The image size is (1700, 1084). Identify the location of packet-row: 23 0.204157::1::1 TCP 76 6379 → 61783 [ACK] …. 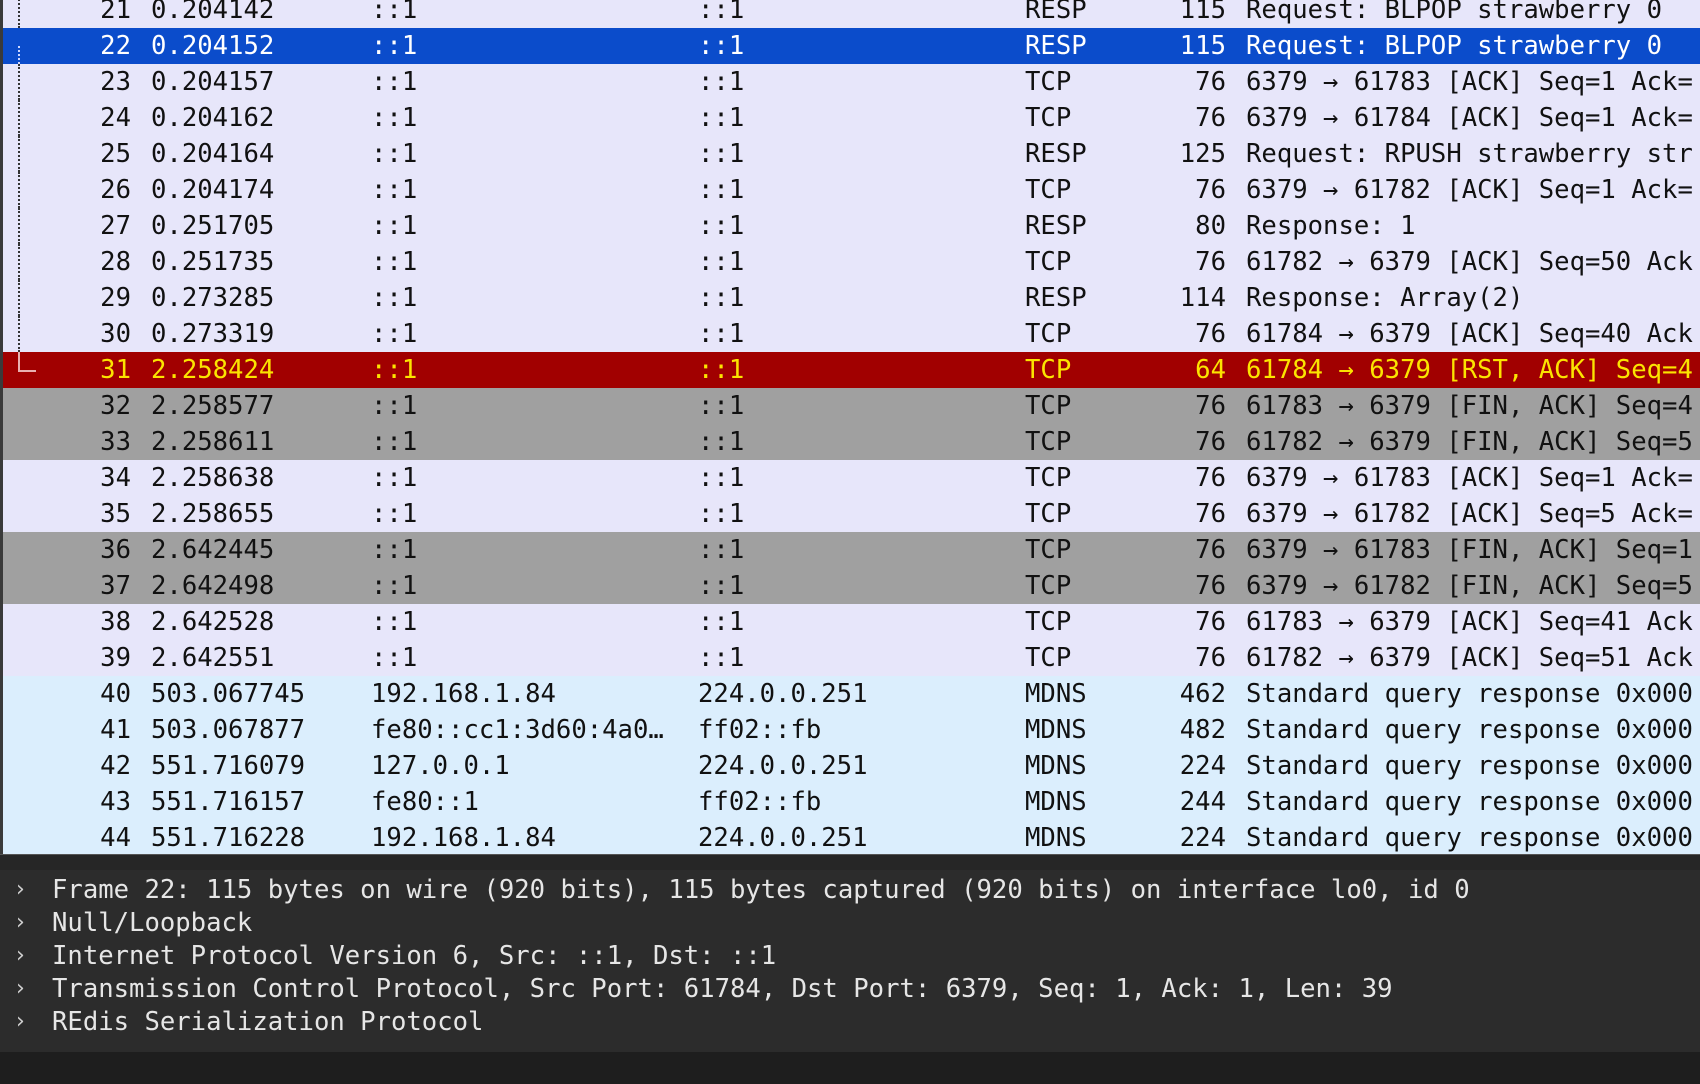
(850, 82).